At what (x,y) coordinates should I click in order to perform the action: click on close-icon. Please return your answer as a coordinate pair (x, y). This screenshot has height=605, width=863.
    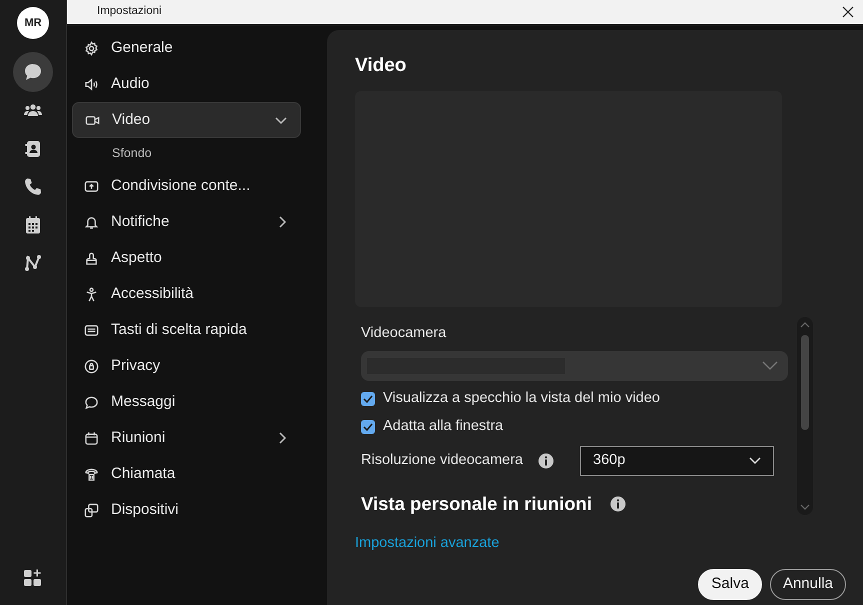
    Looking at the image, I should click on (848, 12).